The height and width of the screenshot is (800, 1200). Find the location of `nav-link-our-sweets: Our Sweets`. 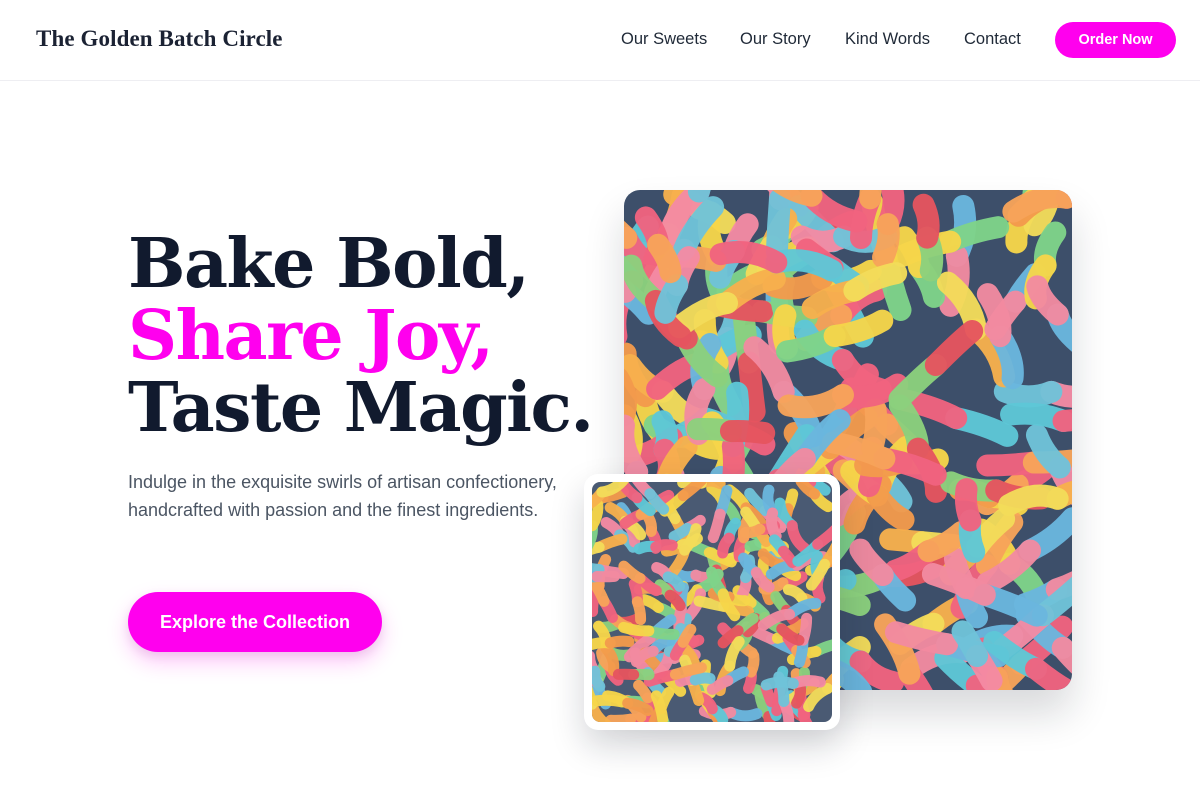

nav-link-our-sweets: Our Sweets is located at coordinates (664, 39).